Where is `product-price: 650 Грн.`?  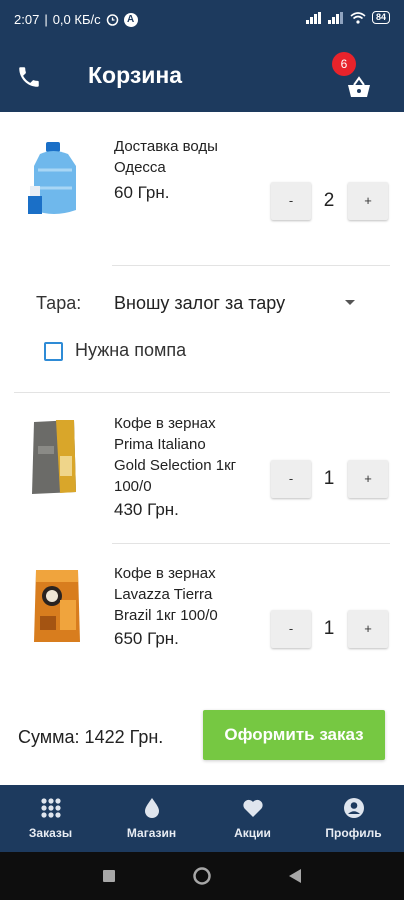
product-price: 650 Грн. is located at coordinates (146, 638).